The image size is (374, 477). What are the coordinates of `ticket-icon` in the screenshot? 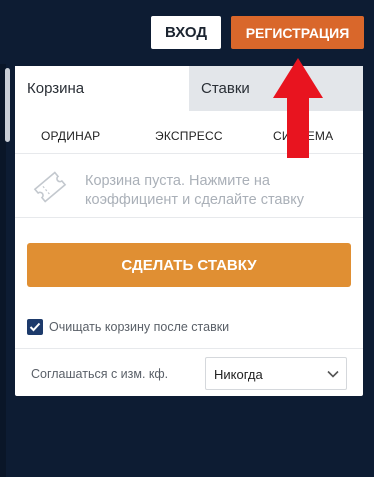 It's located at (50, 187).